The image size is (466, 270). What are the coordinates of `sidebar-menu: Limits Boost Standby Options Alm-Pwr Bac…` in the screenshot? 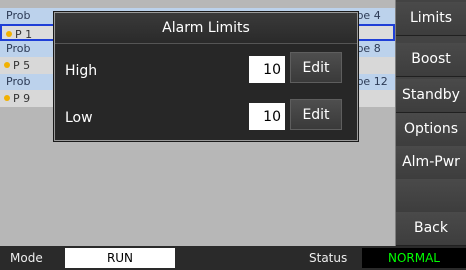 It's located at (431, 123).